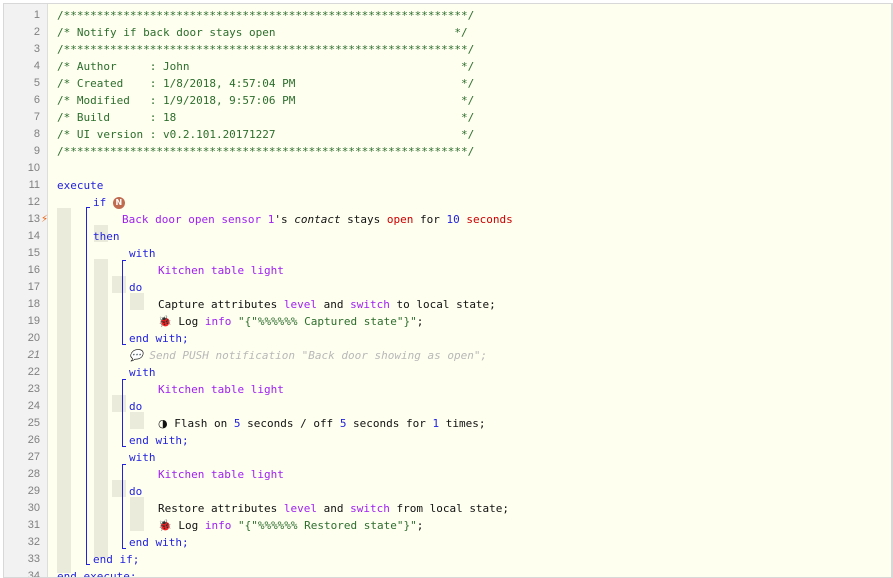  I want to click on value-text: open, so click(400, 219).